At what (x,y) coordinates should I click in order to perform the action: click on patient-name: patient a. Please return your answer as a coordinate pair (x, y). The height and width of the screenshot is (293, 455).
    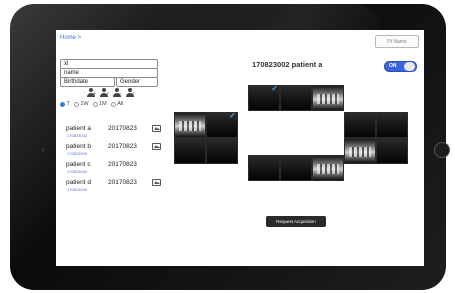
    Looking at the image, I should click on (78, 128).